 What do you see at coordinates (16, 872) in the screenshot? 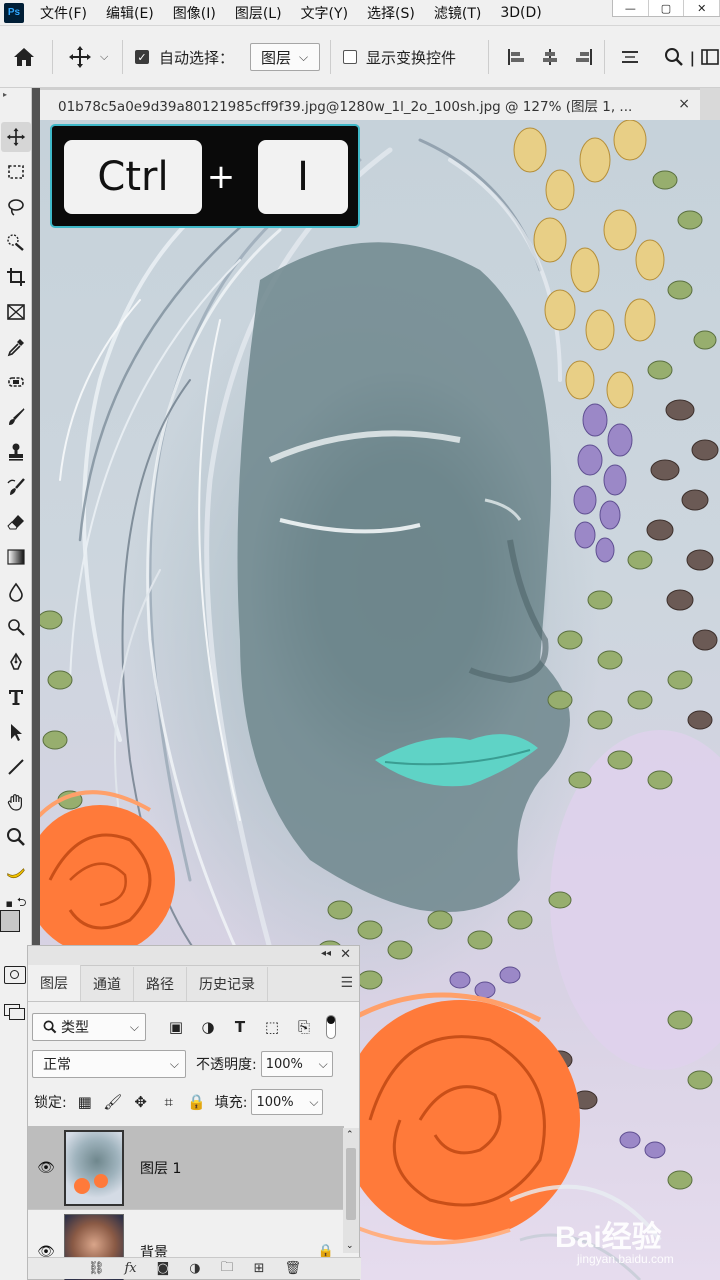
I see `banana-tool` at bounding box center [16, 872].